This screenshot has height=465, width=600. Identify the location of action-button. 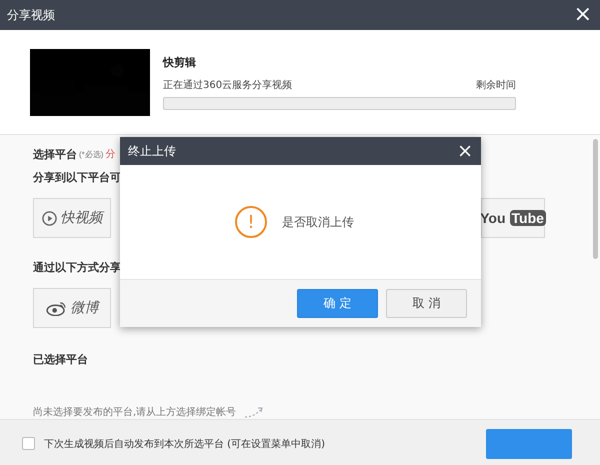
(529, 443).